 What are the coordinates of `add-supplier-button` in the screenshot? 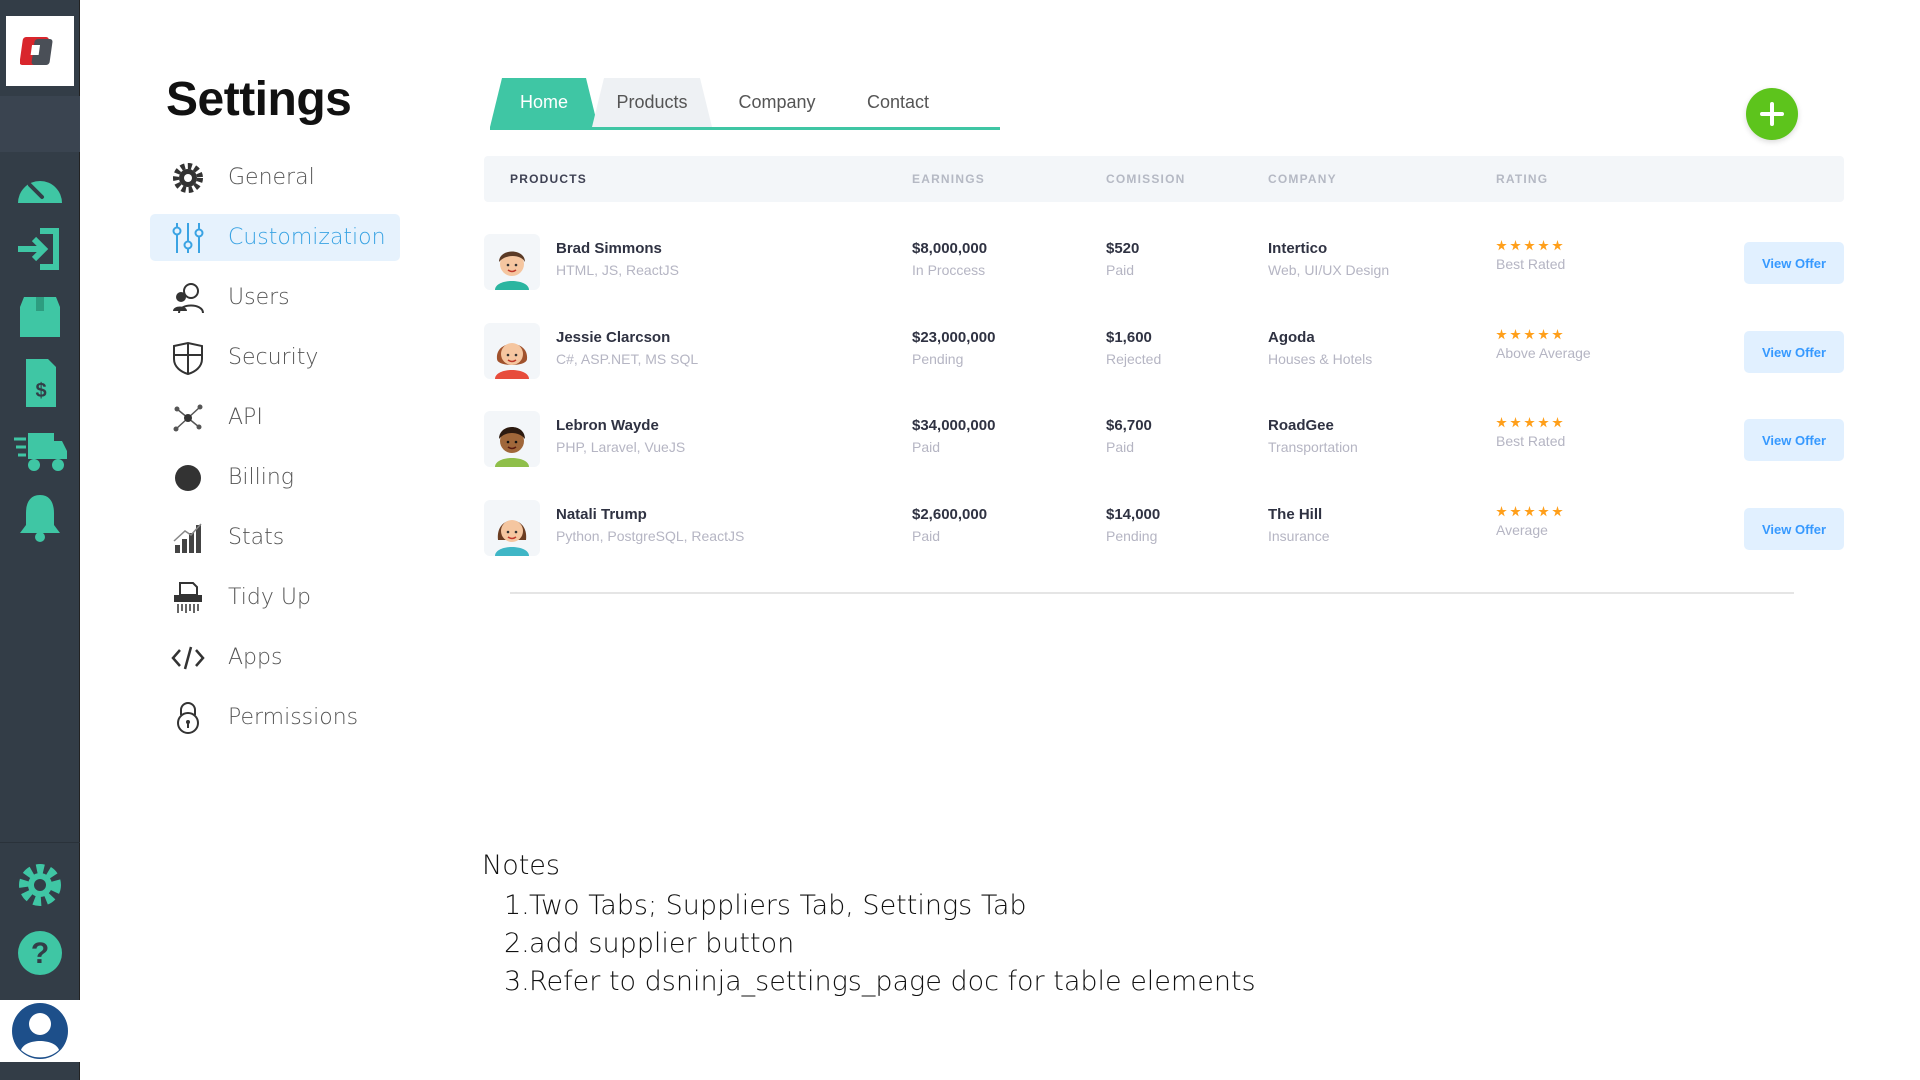 It's located at (1772, 114).